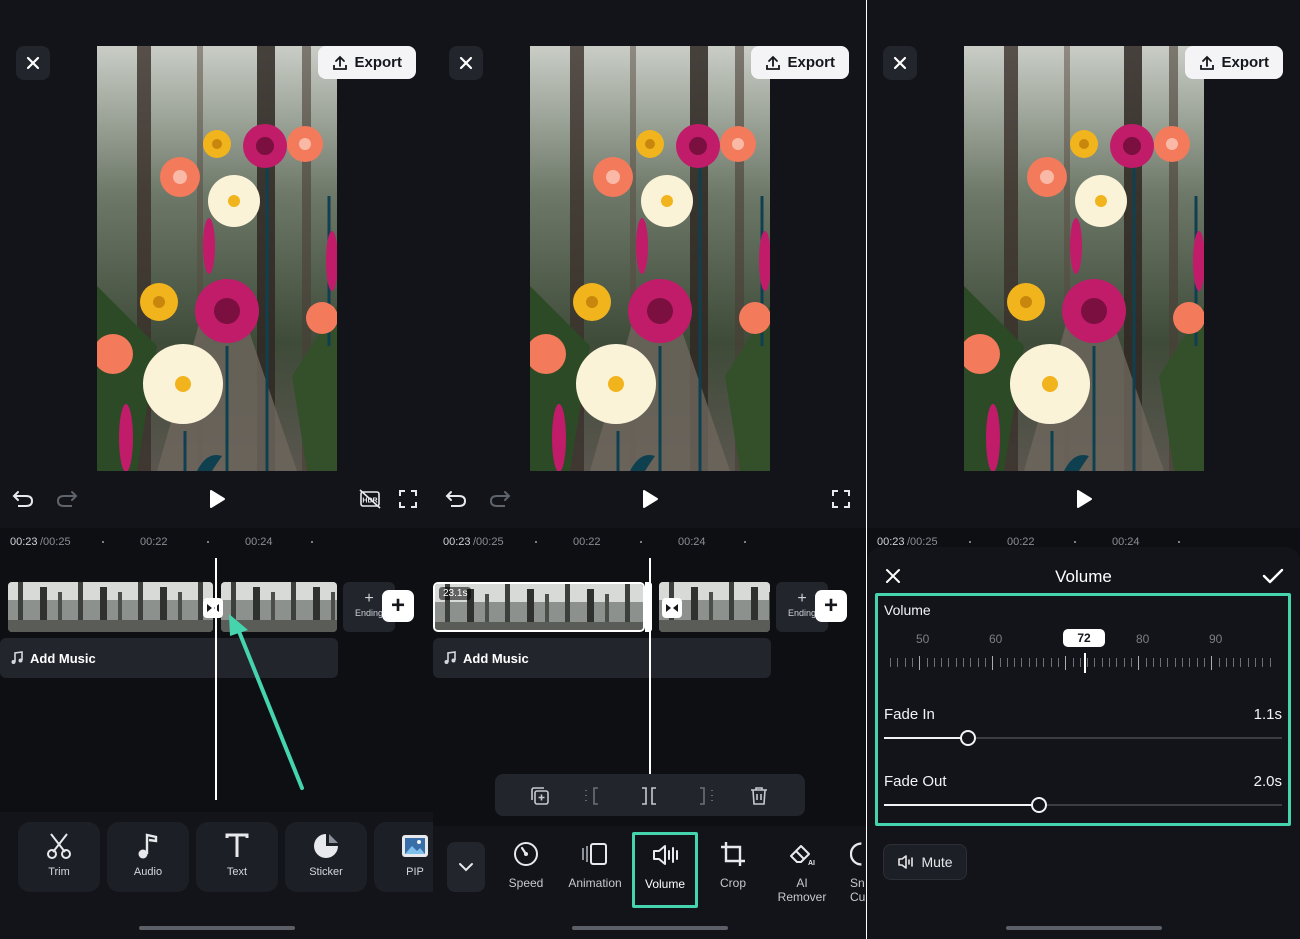 The width and height of the screenshot is (1300, 939). Describe the element at coordinates (996, 639) in the screenshot. I see `ruler-label-60: 60` at that location.